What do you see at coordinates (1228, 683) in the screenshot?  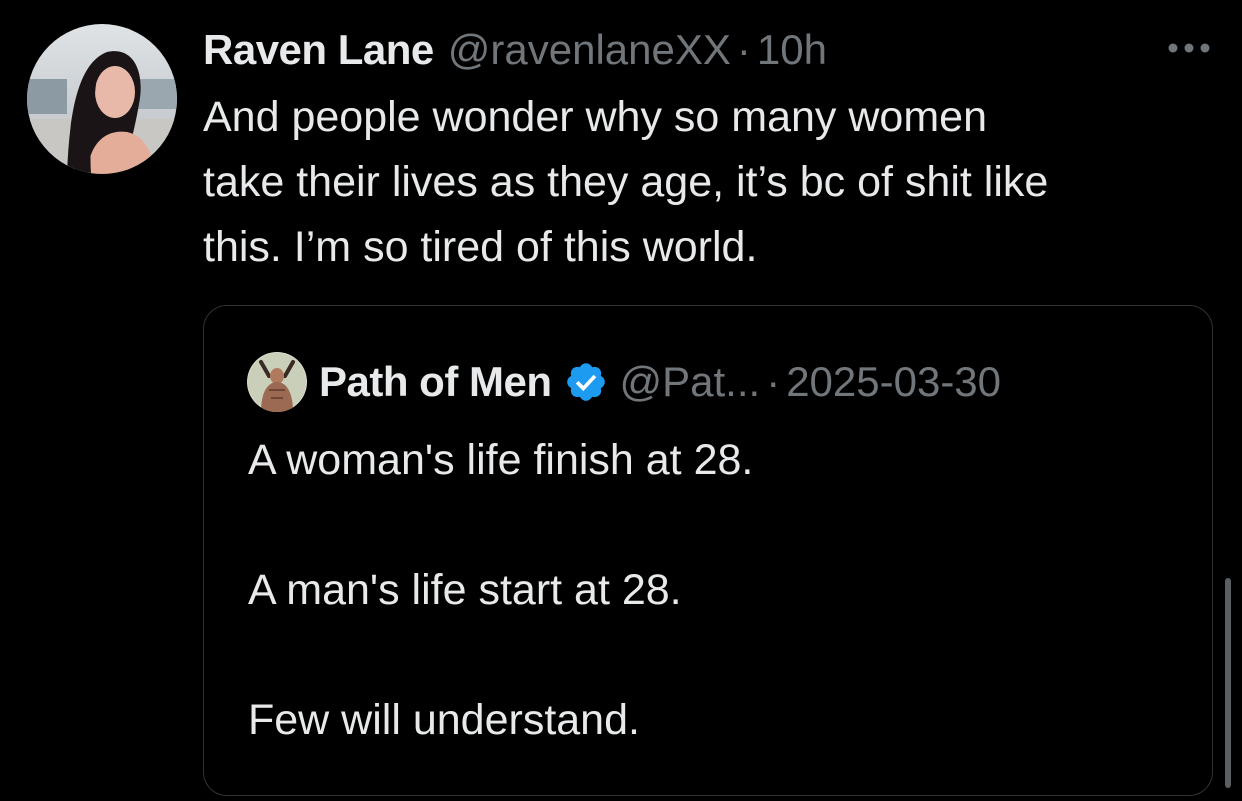 I see `scrollbar` at bounding box center [1228, 683].